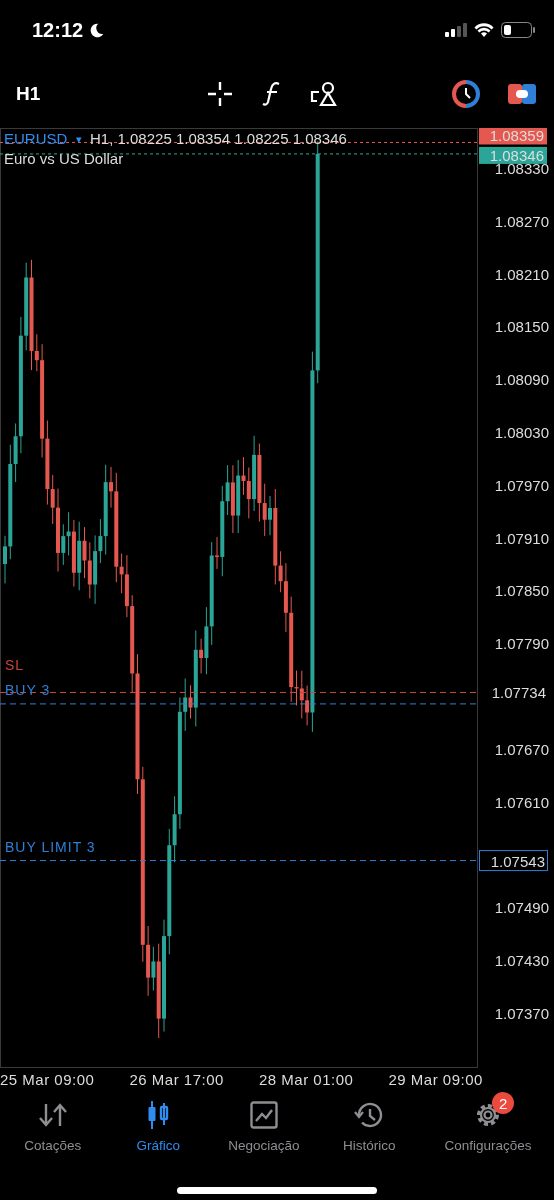 The image size is (554, 1200). What do you see at coordinates (513, 155) in the screenshot?
I see `bid-price-label: 1.08346` at bounding box center [513, 155].